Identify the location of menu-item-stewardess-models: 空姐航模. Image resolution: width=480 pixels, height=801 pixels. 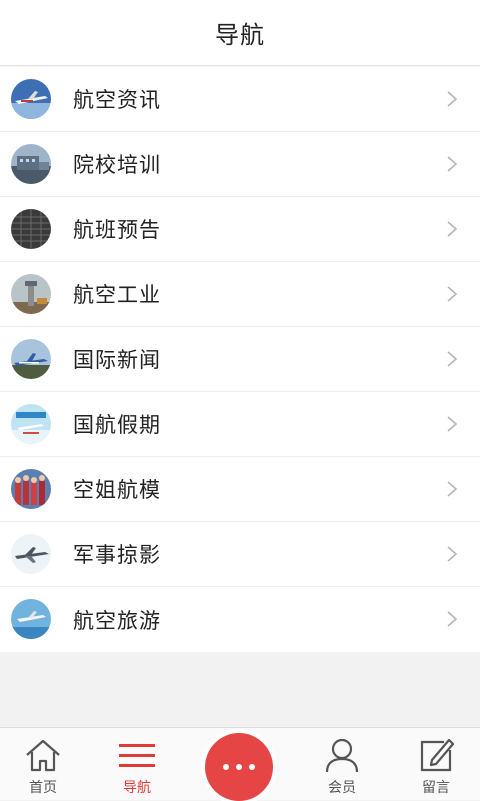
(240, 489).